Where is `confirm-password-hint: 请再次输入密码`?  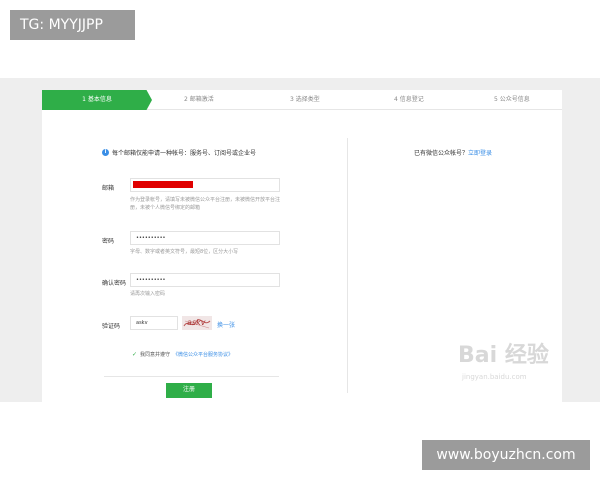
confirm-password-hint: 请再次输入密码 is located at coordinates (148, 294).